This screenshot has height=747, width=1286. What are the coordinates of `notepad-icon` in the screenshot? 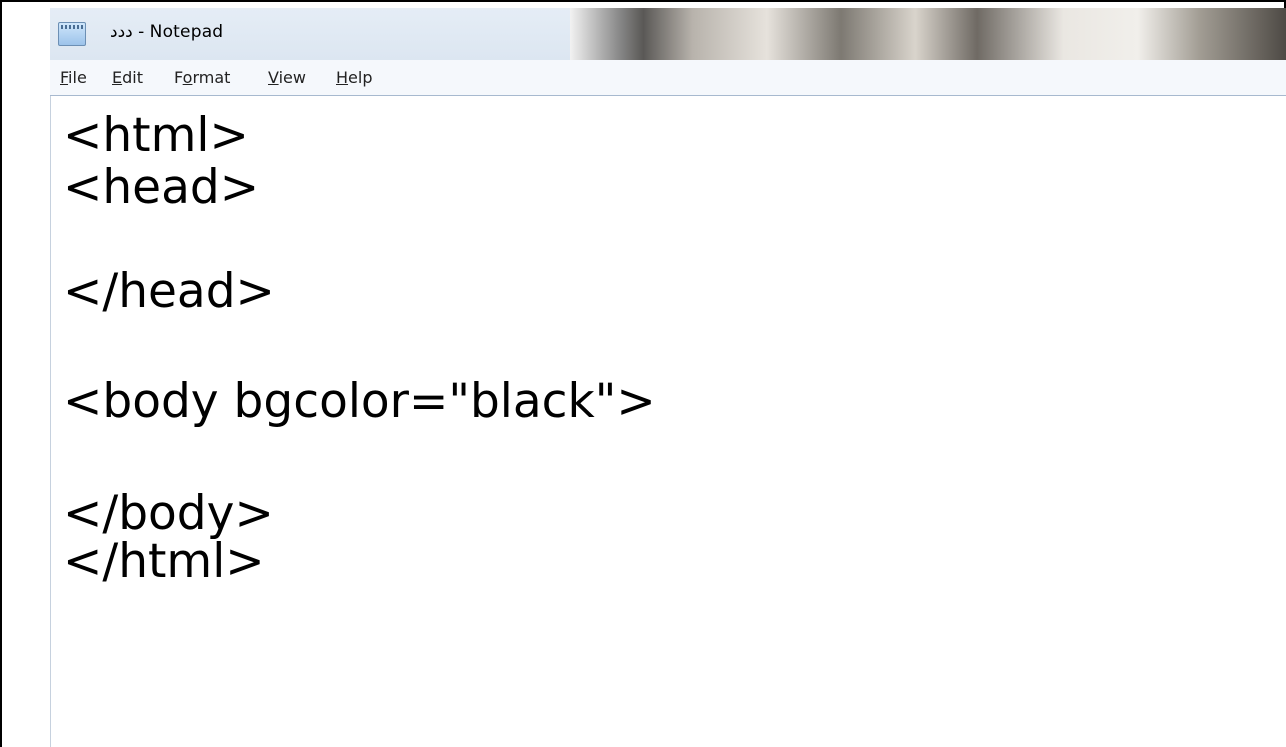 It's located at (72, 34).